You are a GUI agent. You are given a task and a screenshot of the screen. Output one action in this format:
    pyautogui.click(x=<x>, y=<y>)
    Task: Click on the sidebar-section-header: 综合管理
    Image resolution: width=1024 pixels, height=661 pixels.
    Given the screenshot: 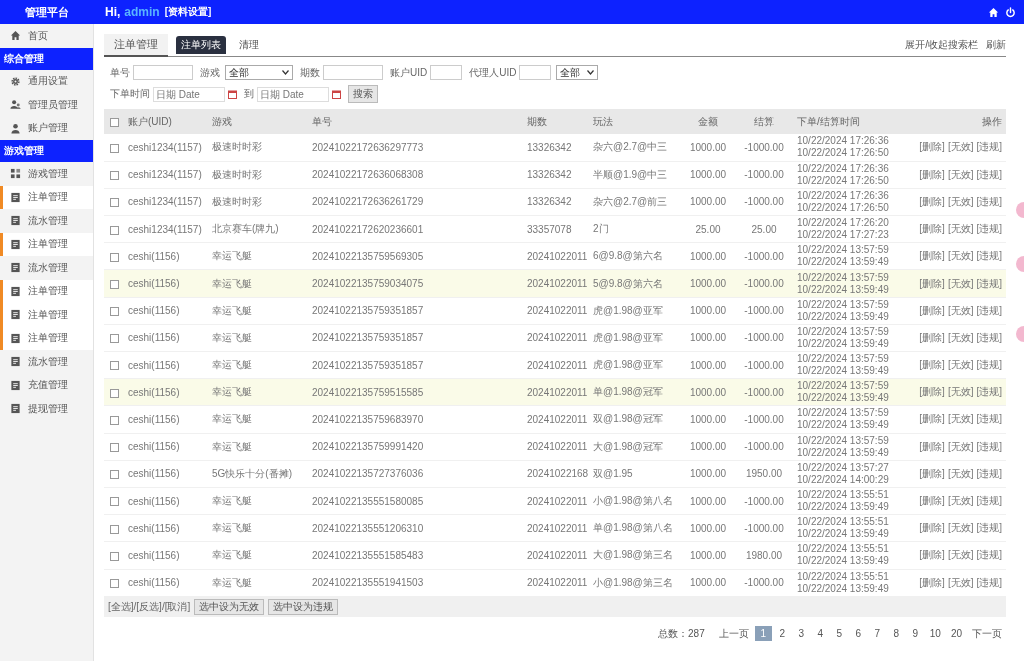 What is the action you would take?
    pyautogui.click(x=46, y=58)
    